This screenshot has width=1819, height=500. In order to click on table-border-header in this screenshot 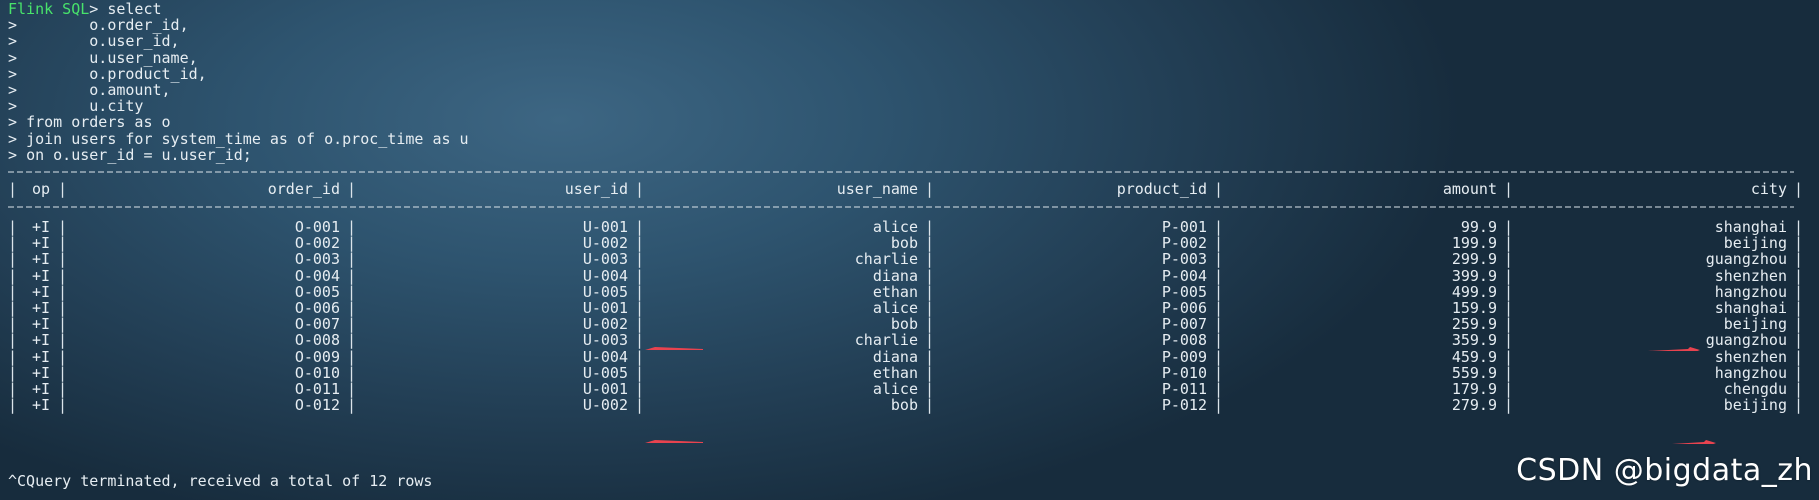, I will do `click(901, 207)`.